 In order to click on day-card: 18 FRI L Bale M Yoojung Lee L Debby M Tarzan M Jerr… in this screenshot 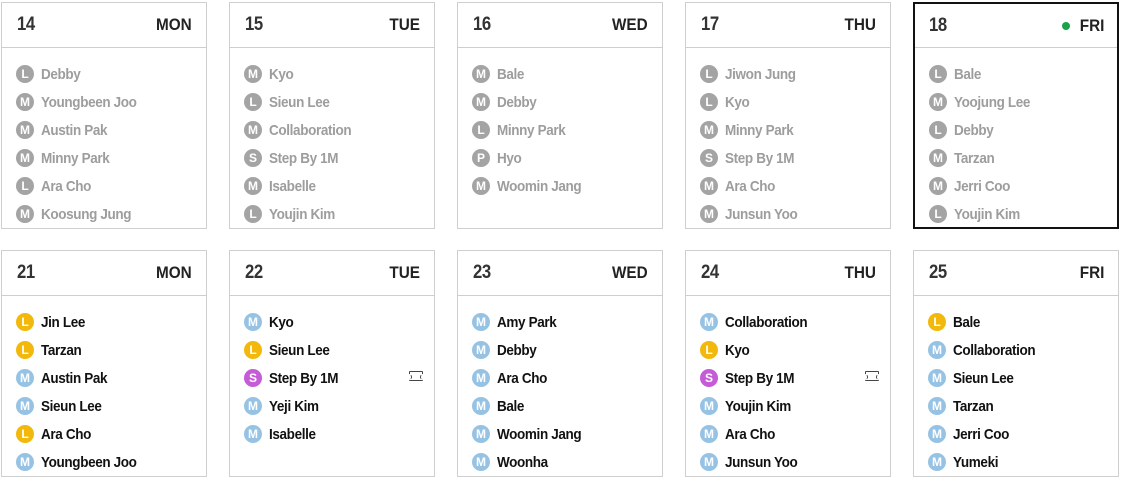, I will do `click(1016, 115)`.